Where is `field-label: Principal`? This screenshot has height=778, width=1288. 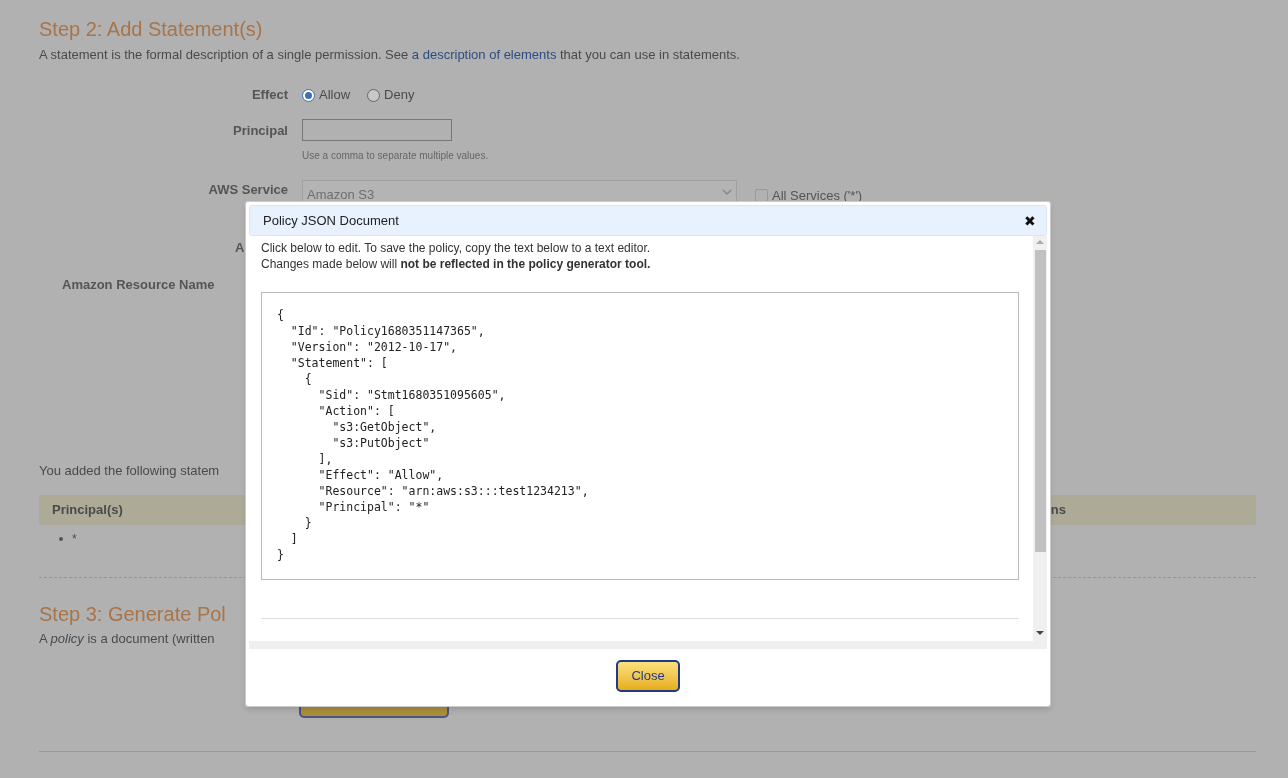 field-label: Principal is located at coordinates (260, 131).